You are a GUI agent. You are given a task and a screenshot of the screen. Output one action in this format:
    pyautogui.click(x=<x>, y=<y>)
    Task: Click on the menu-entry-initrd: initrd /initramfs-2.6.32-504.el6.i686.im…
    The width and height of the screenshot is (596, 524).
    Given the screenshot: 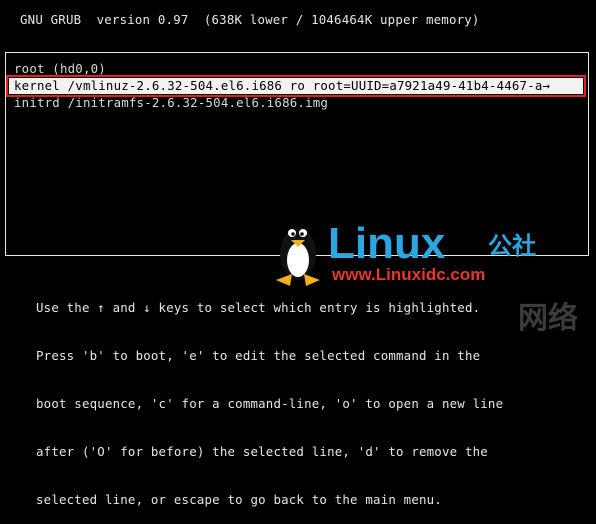 What is the action you would take?
    pyautogui.click(x=171, y=103)
    